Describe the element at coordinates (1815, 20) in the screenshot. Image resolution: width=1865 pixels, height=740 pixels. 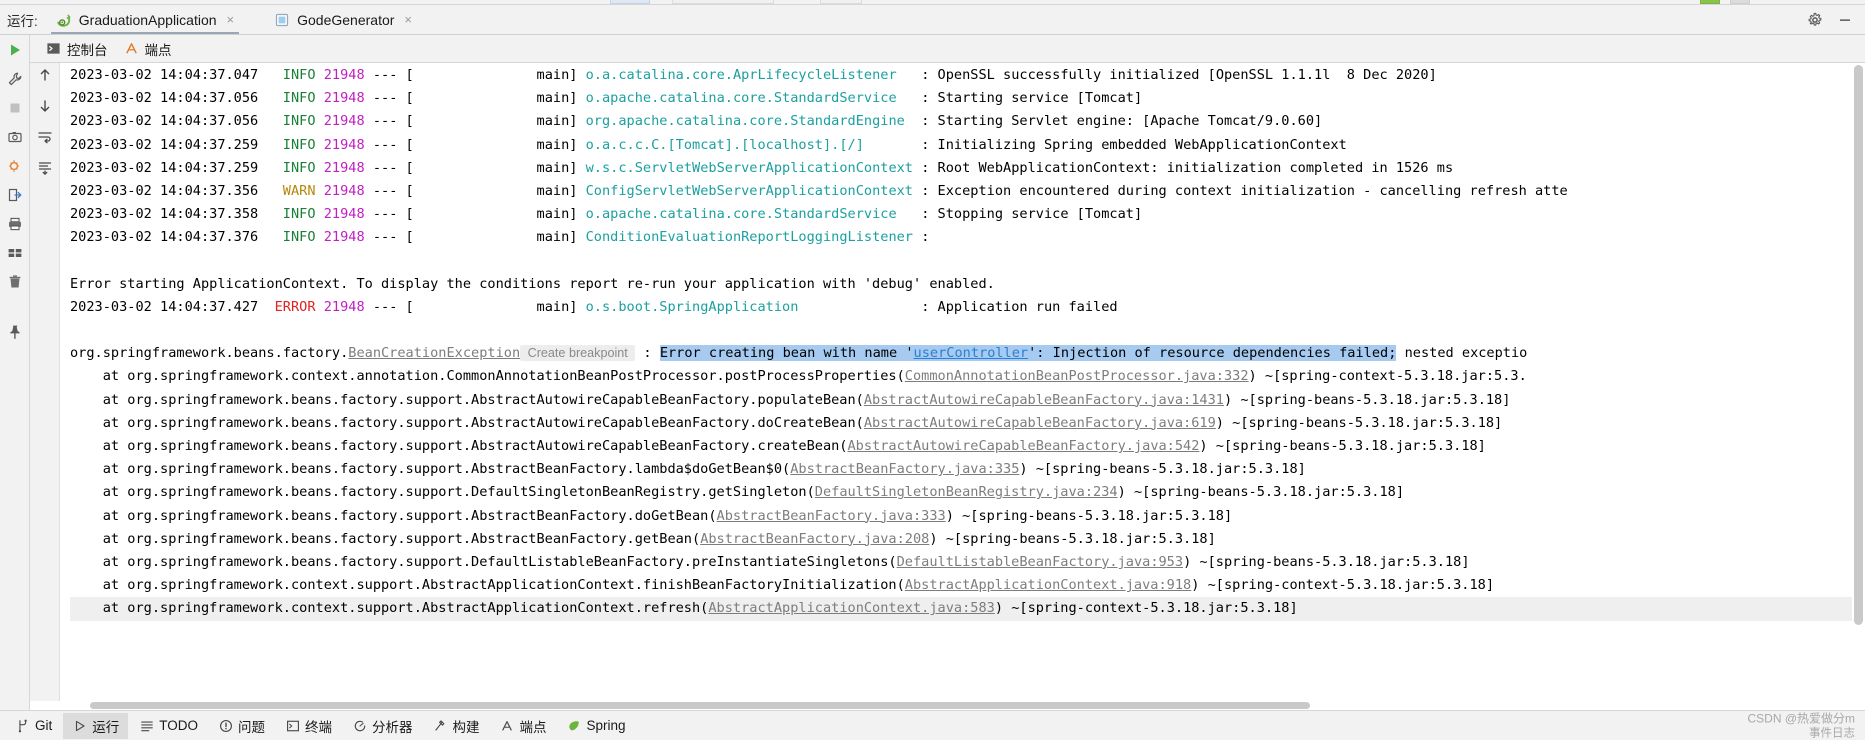
I see `gear-icon` at that location.